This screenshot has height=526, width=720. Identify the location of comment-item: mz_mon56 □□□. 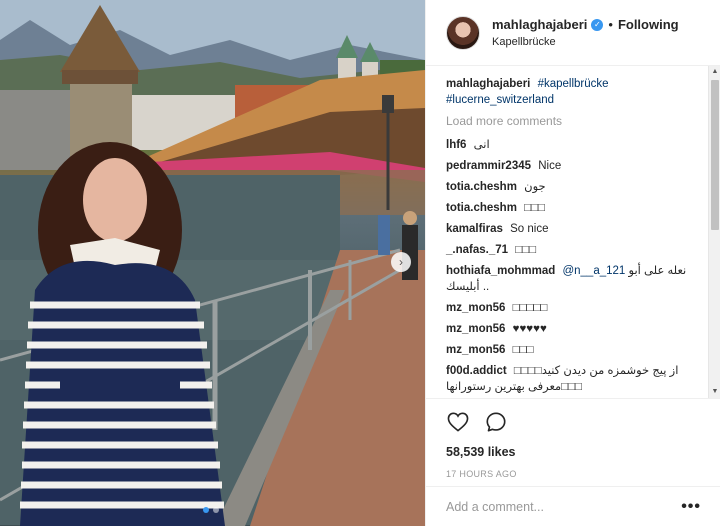
(570, 350).